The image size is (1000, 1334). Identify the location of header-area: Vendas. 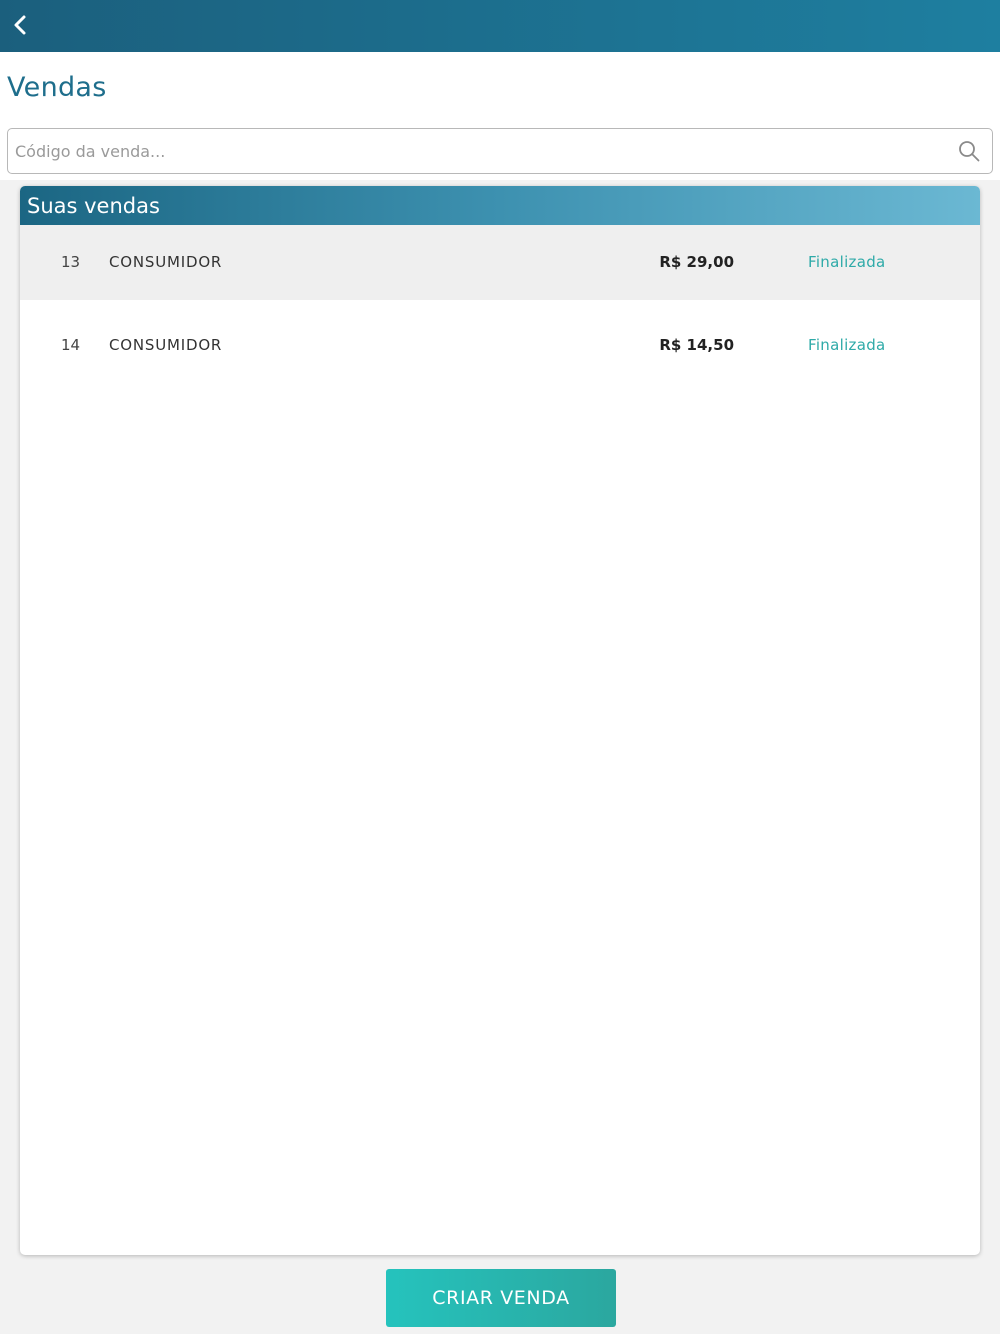
(500, 116).